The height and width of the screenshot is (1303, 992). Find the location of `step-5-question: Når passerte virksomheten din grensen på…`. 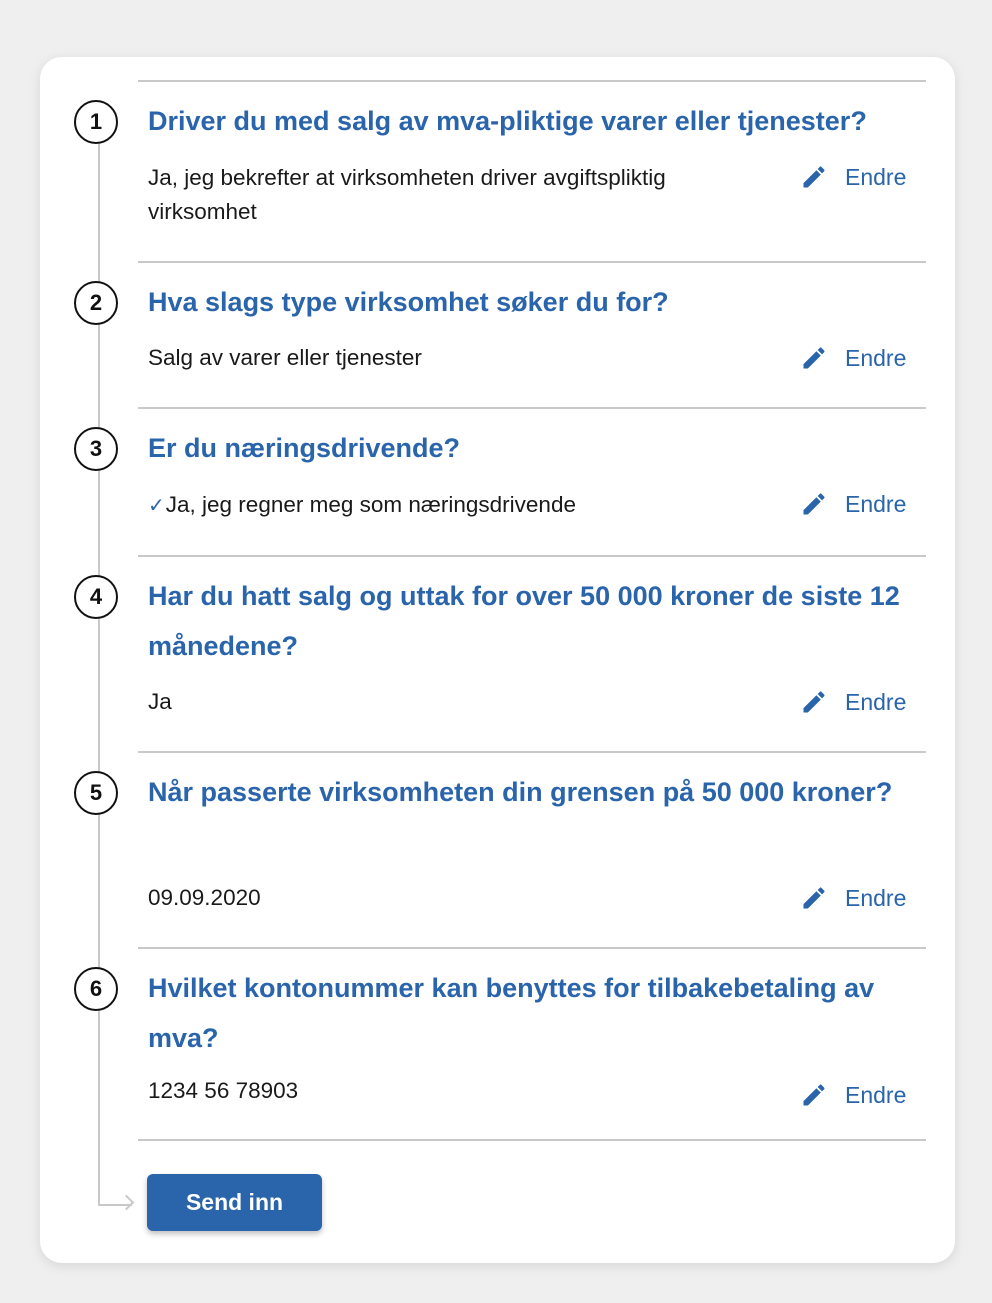

step-5-question: Når passerte virksomheten din grensen på… is located at coordinates (520, 792).